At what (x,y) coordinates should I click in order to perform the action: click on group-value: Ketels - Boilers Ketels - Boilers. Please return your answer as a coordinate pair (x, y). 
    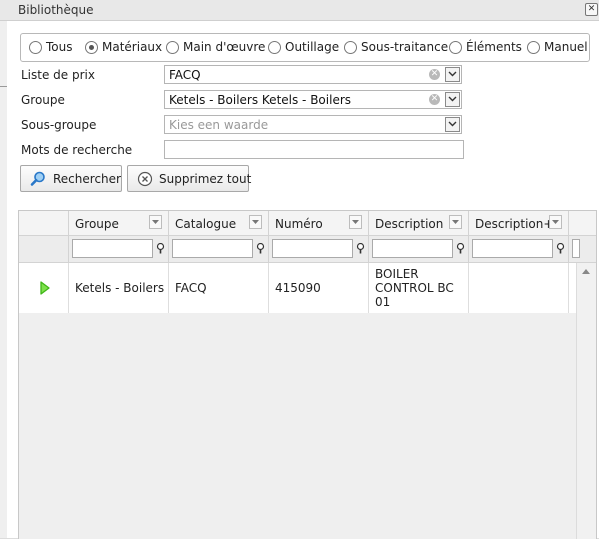
    Looking at the image, I should click on (260, 100).